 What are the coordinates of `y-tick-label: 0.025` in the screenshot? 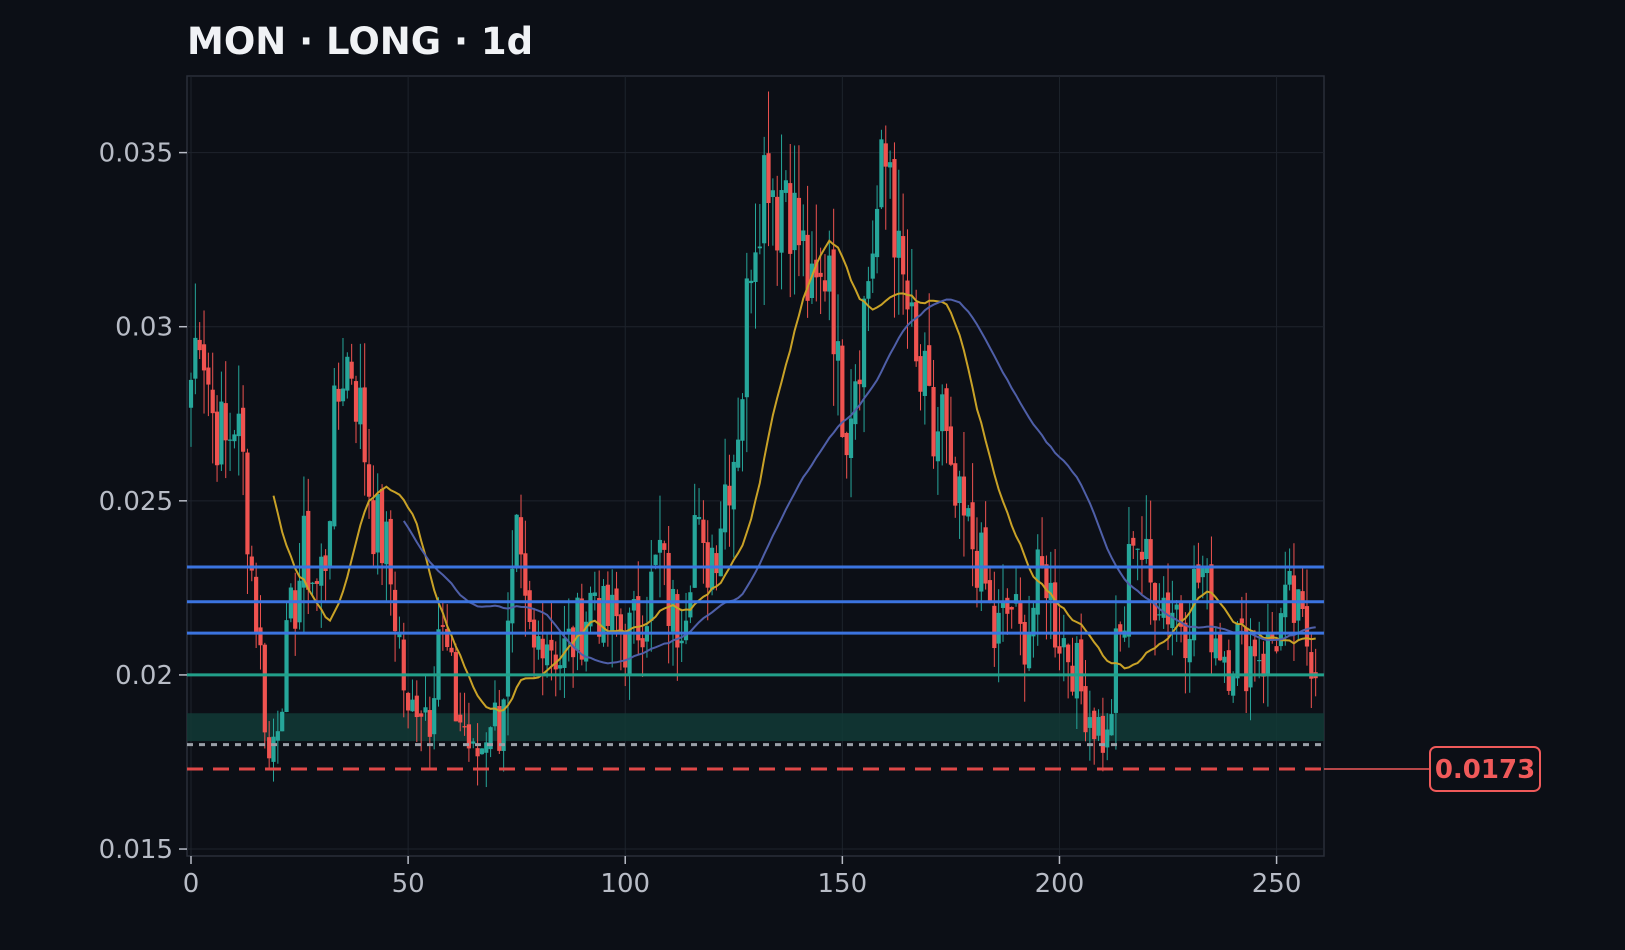 It's located at (136, 502).